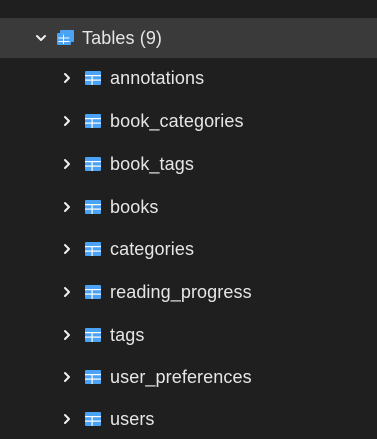 The height and width of the screenshot is (439, 377). I want to click on table-label: categories, so click(152, 248).